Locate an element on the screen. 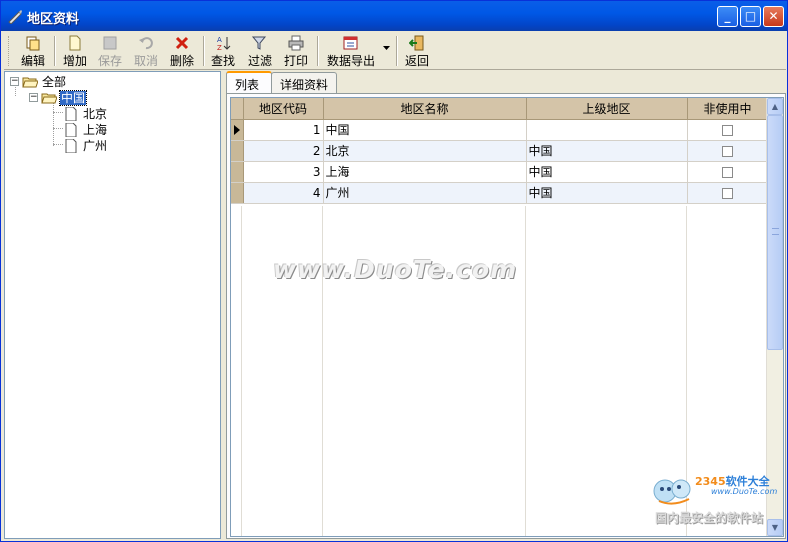  column-header-code: 地区代码 is located at coordinates (283, 109).